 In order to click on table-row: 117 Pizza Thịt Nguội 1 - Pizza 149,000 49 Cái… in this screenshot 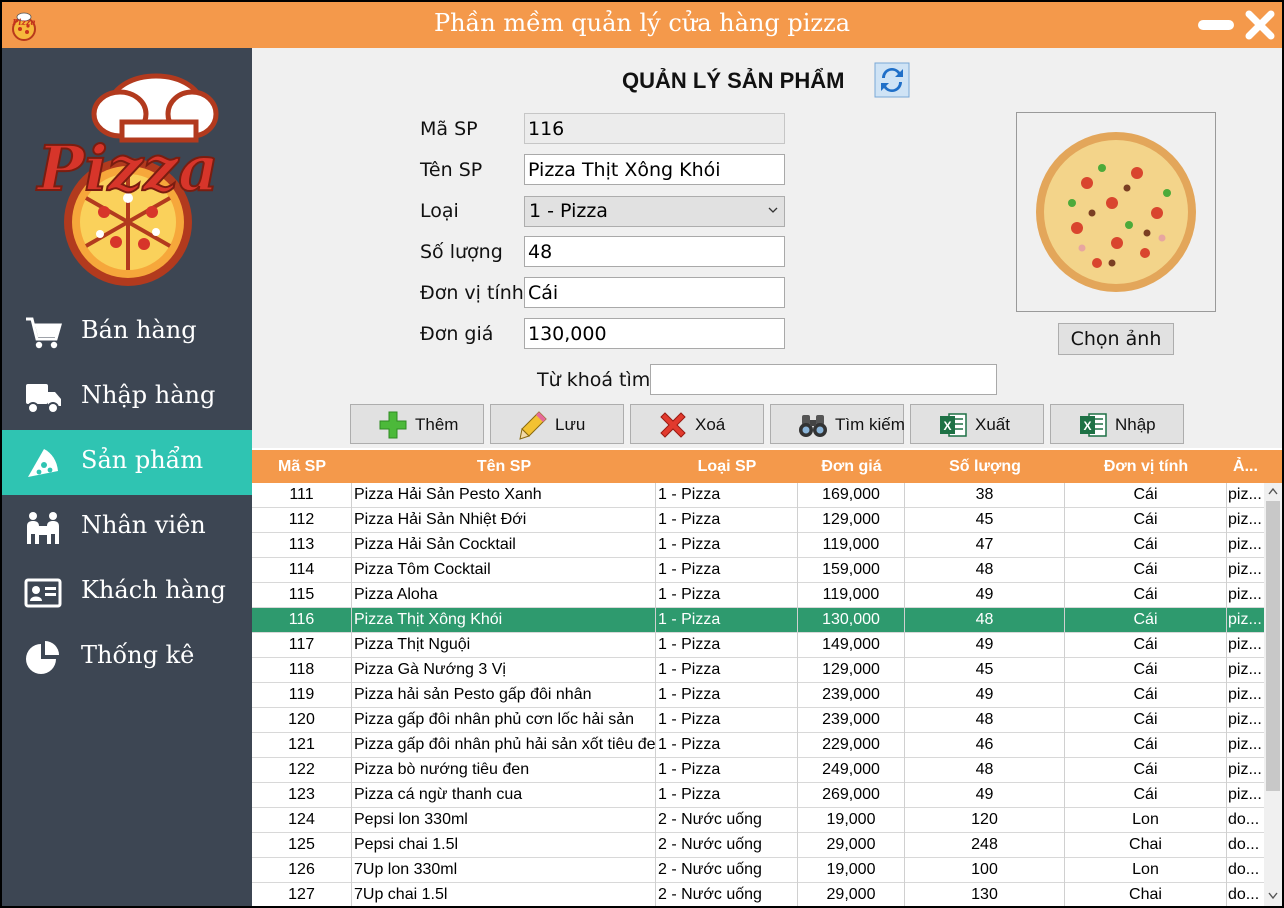, I will do `click(758, 645)`.